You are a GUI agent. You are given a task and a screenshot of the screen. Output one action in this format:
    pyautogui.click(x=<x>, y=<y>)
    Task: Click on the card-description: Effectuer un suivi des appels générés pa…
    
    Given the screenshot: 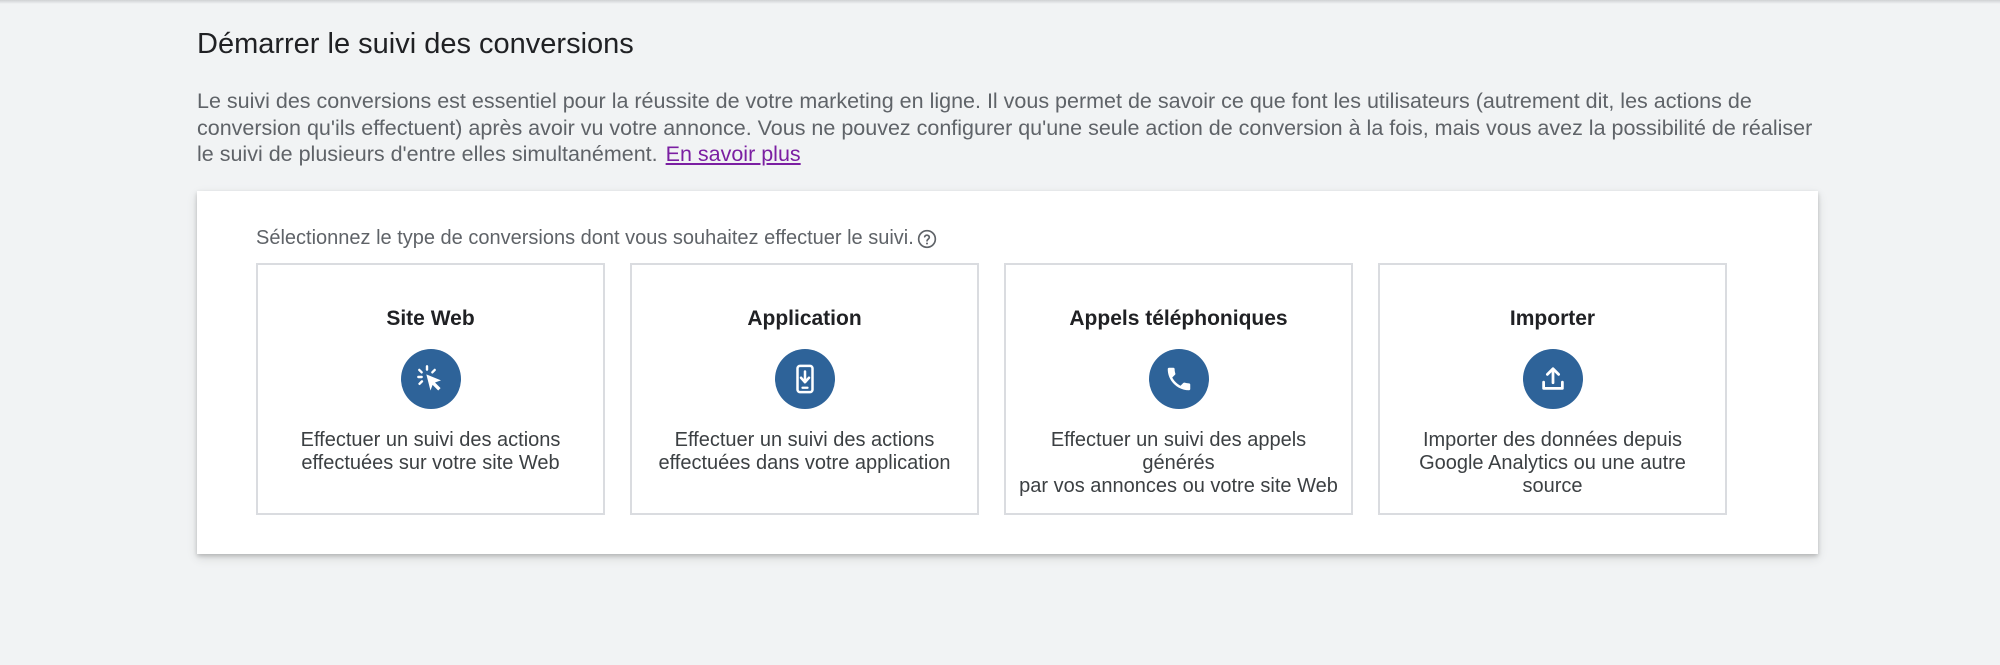 What is the action you would take?
    pyautogui.click(x=1178, y=463)
    